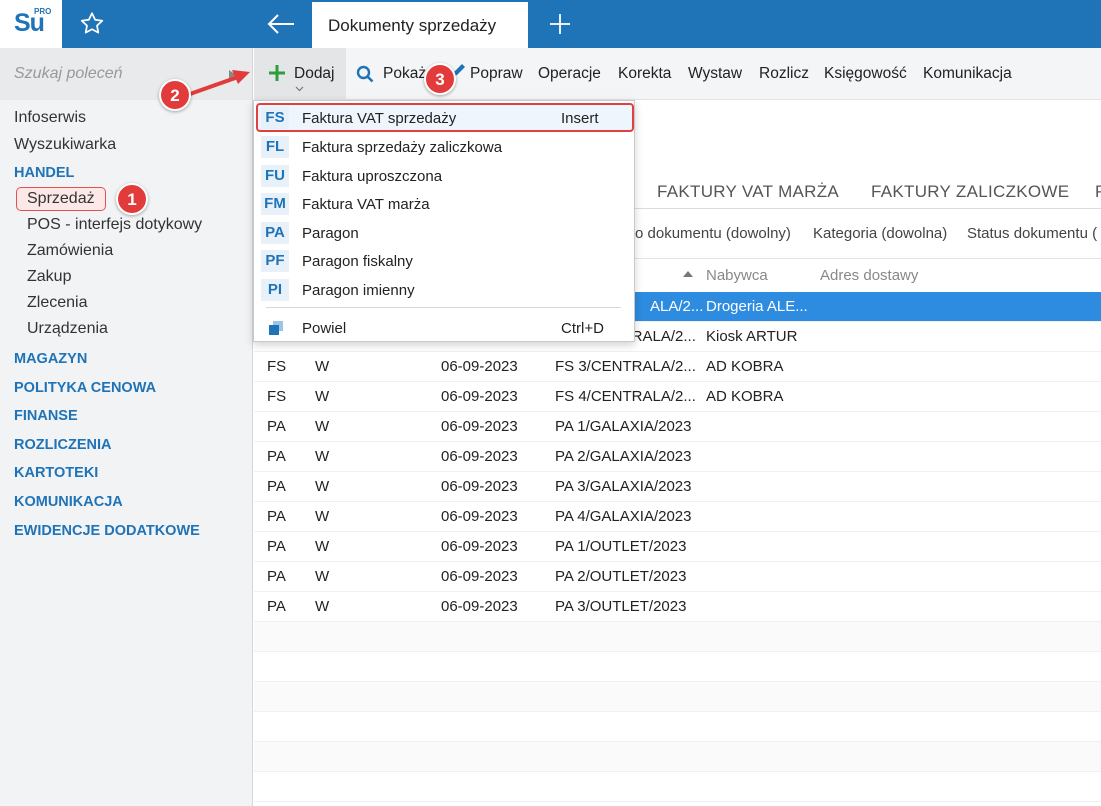  I want to click on menu-item-faktura-vat-marza: FM Faktura VAT marża, so click(444, 205).